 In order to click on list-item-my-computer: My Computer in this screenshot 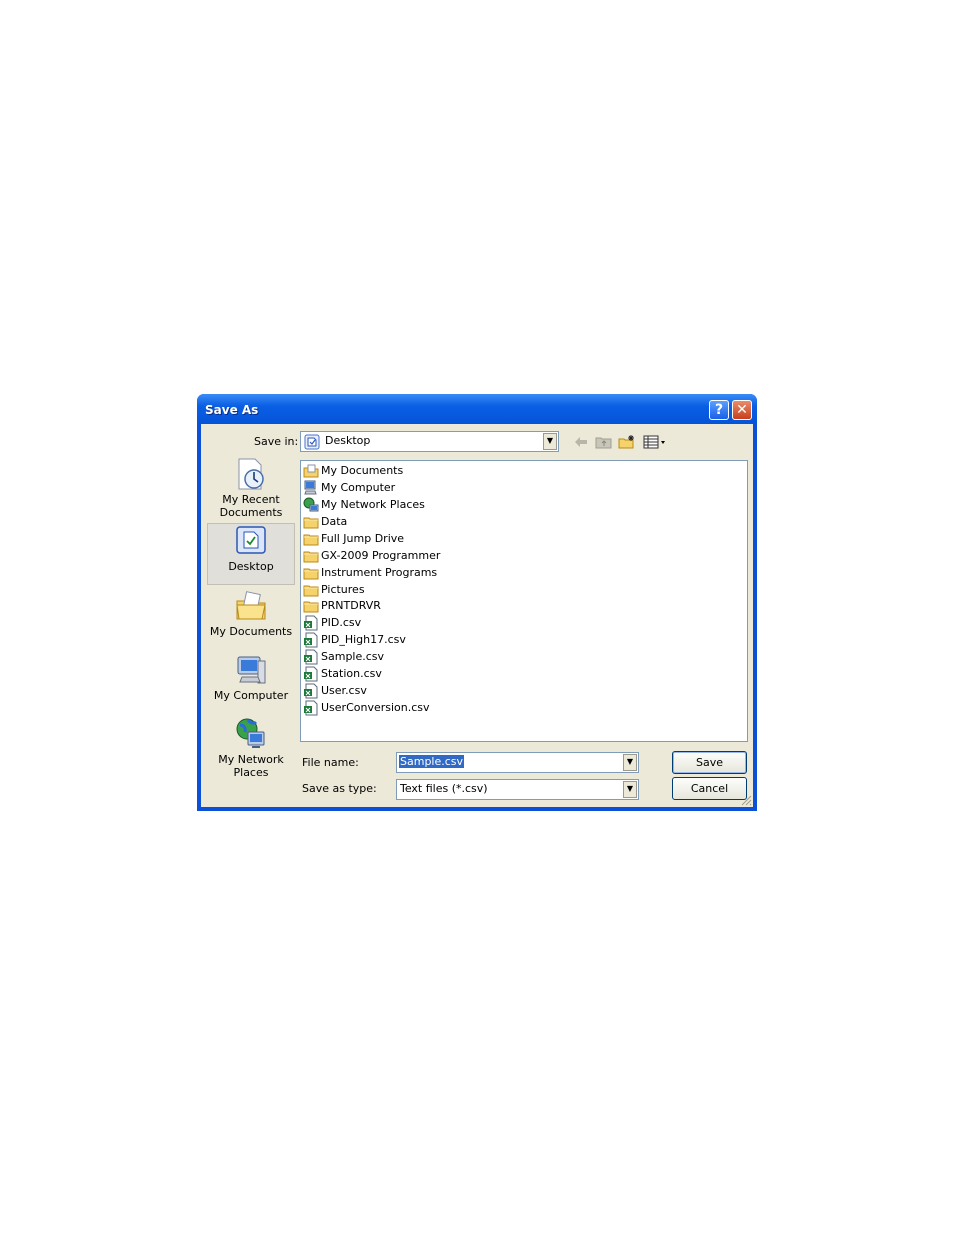, I will do `click(349, 487)`.